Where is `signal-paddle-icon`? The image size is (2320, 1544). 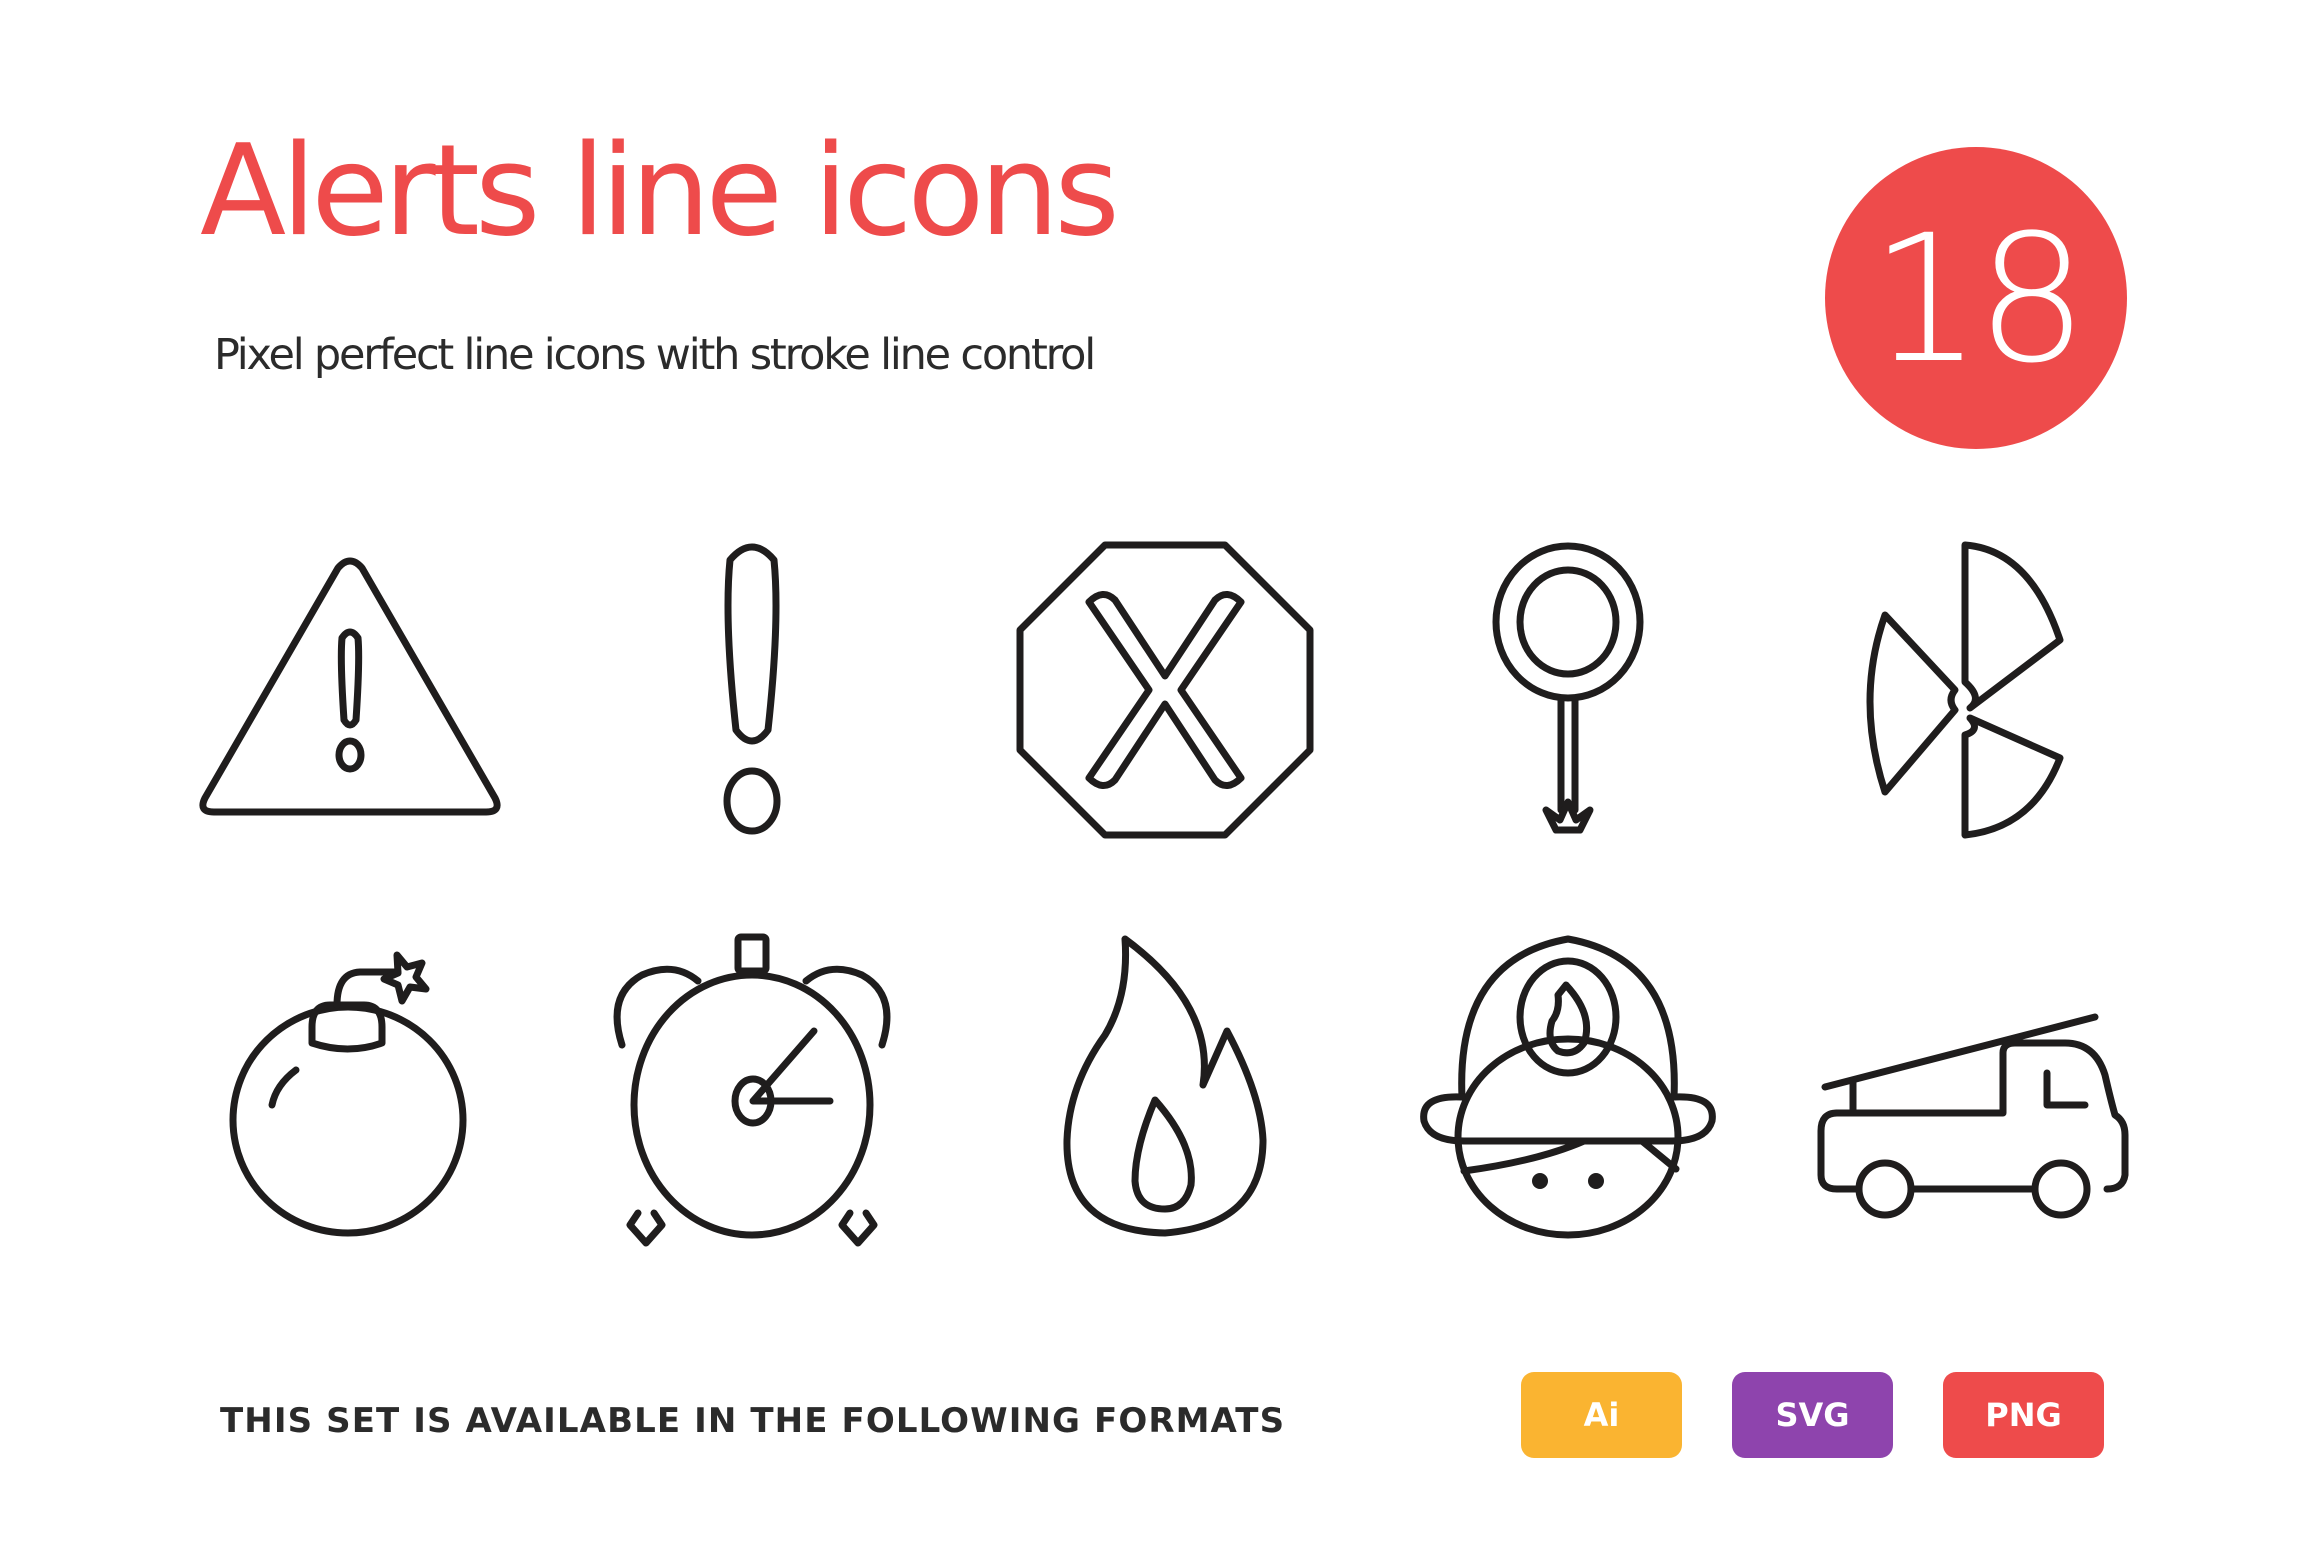
signal-paddle-icon is located at coordinates (1568, 690).